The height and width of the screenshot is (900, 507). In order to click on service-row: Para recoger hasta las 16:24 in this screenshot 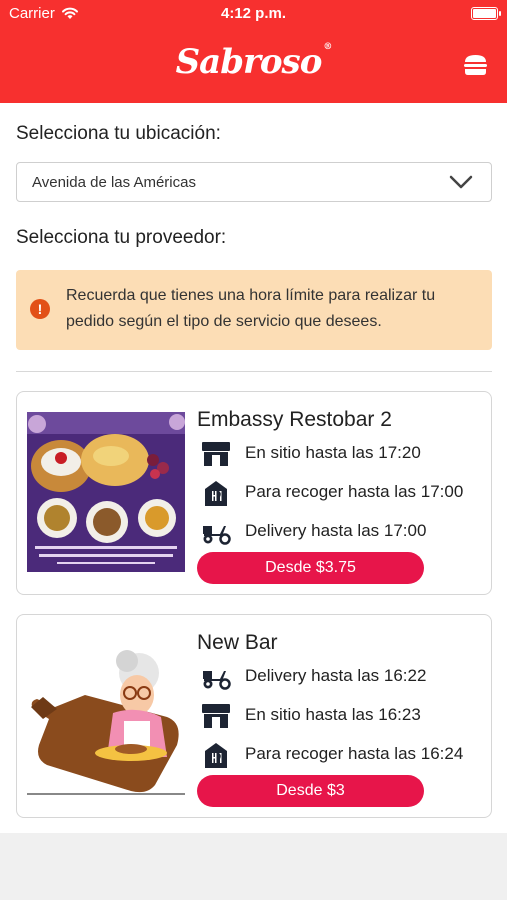, I will do `click(345, 755)`.